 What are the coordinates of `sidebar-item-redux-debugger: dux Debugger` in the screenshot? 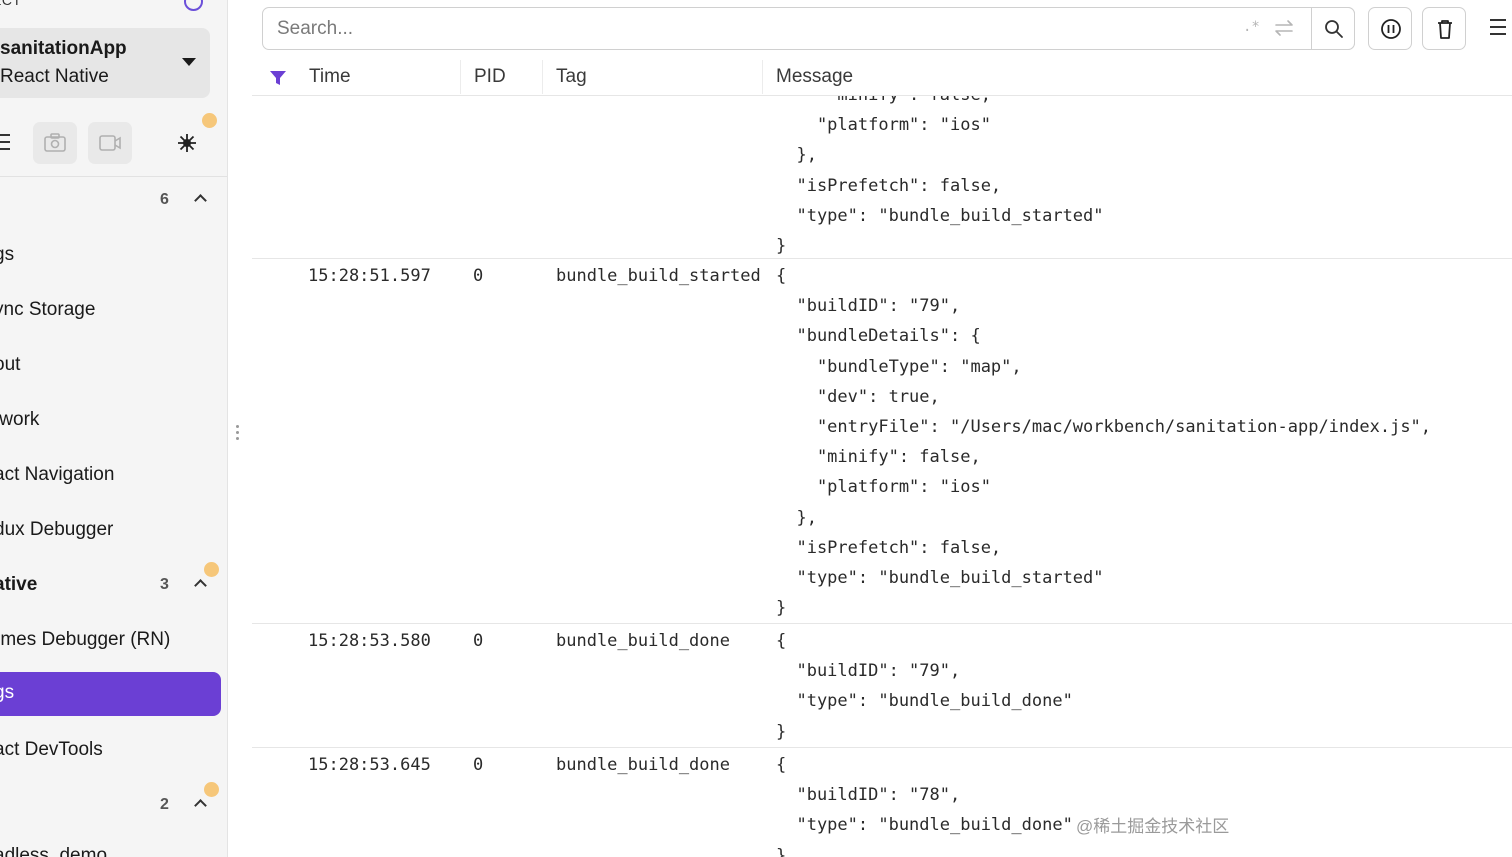 It's located at (56, 530).